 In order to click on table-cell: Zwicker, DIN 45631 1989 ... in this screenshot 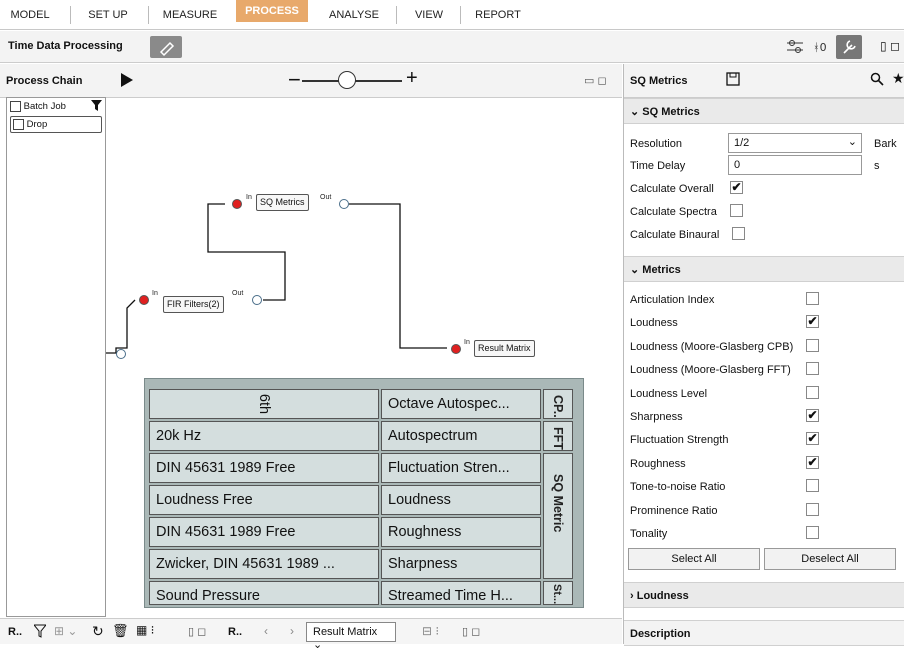, I will do `click(264, 564)`.